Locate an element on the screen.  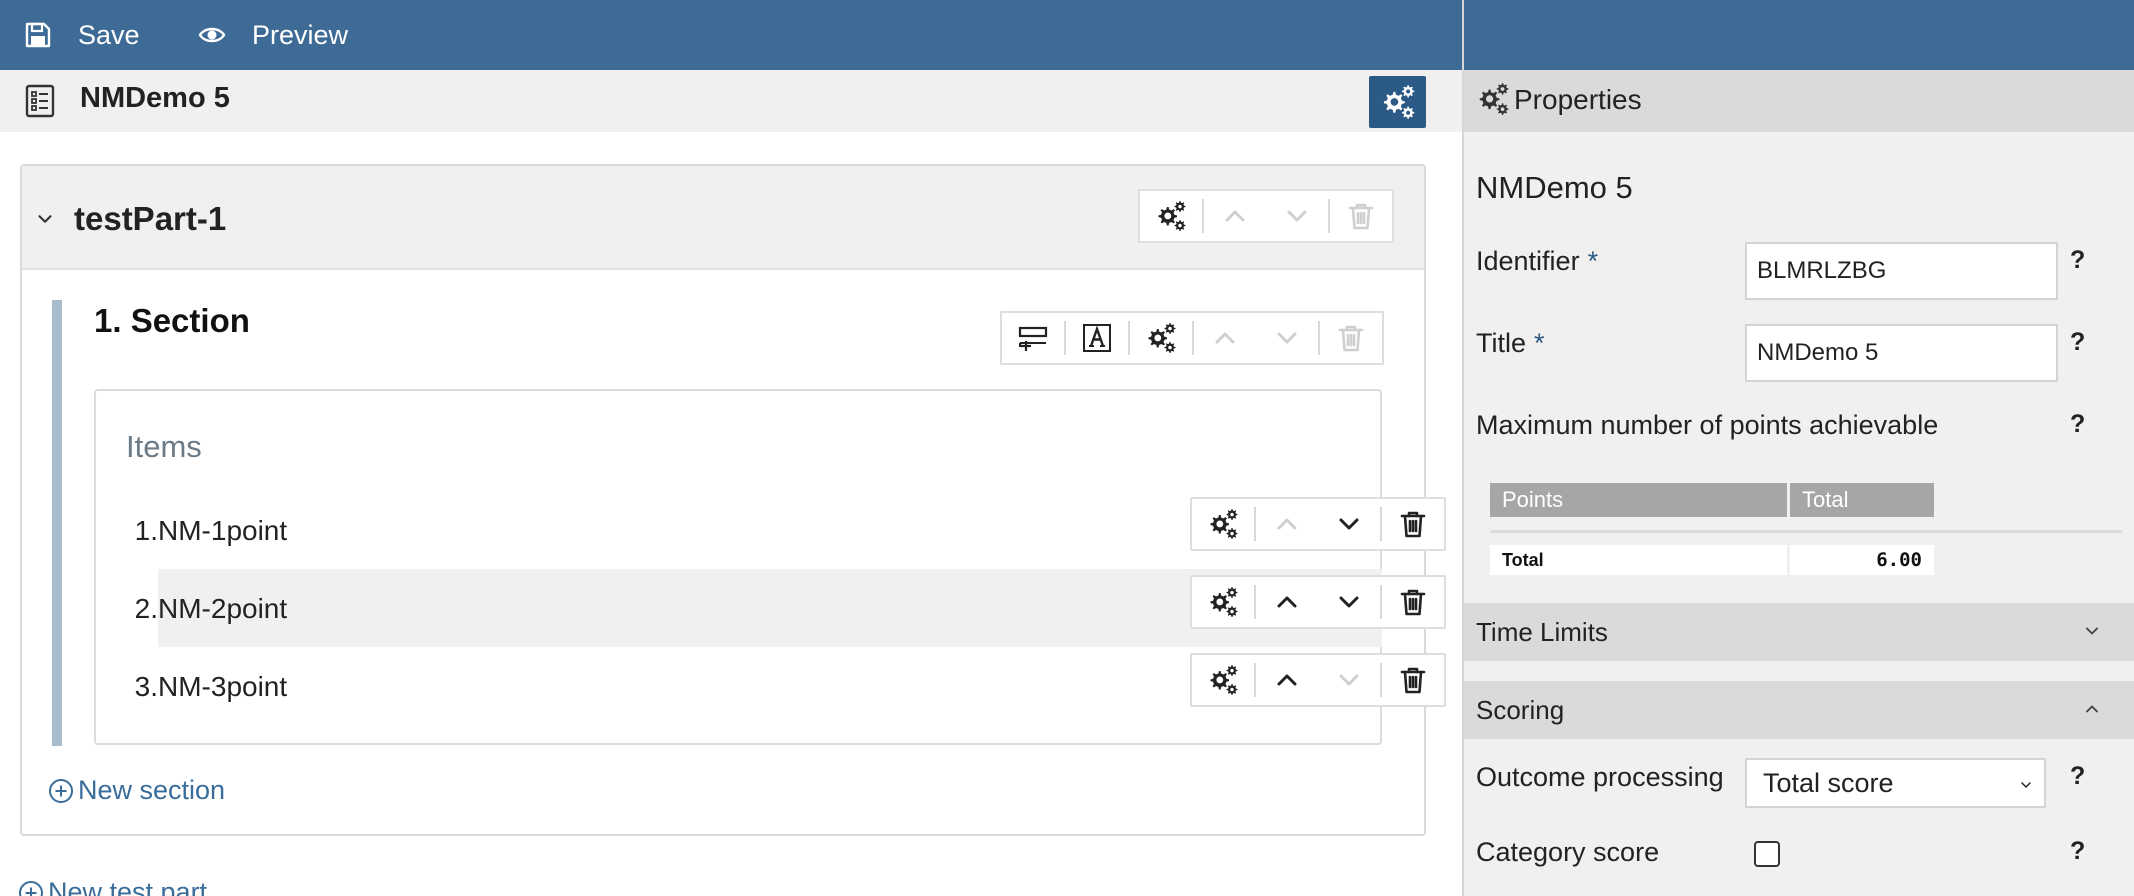
outcome-processing-help: ? is located at coordinates (2077, 776).